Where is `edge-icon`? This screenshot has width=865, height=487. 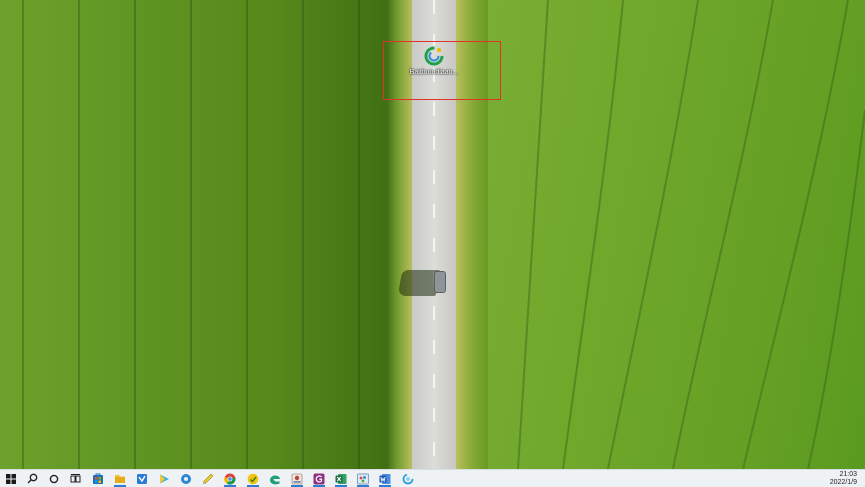 edge-icon is located at coordinates (275, 479).